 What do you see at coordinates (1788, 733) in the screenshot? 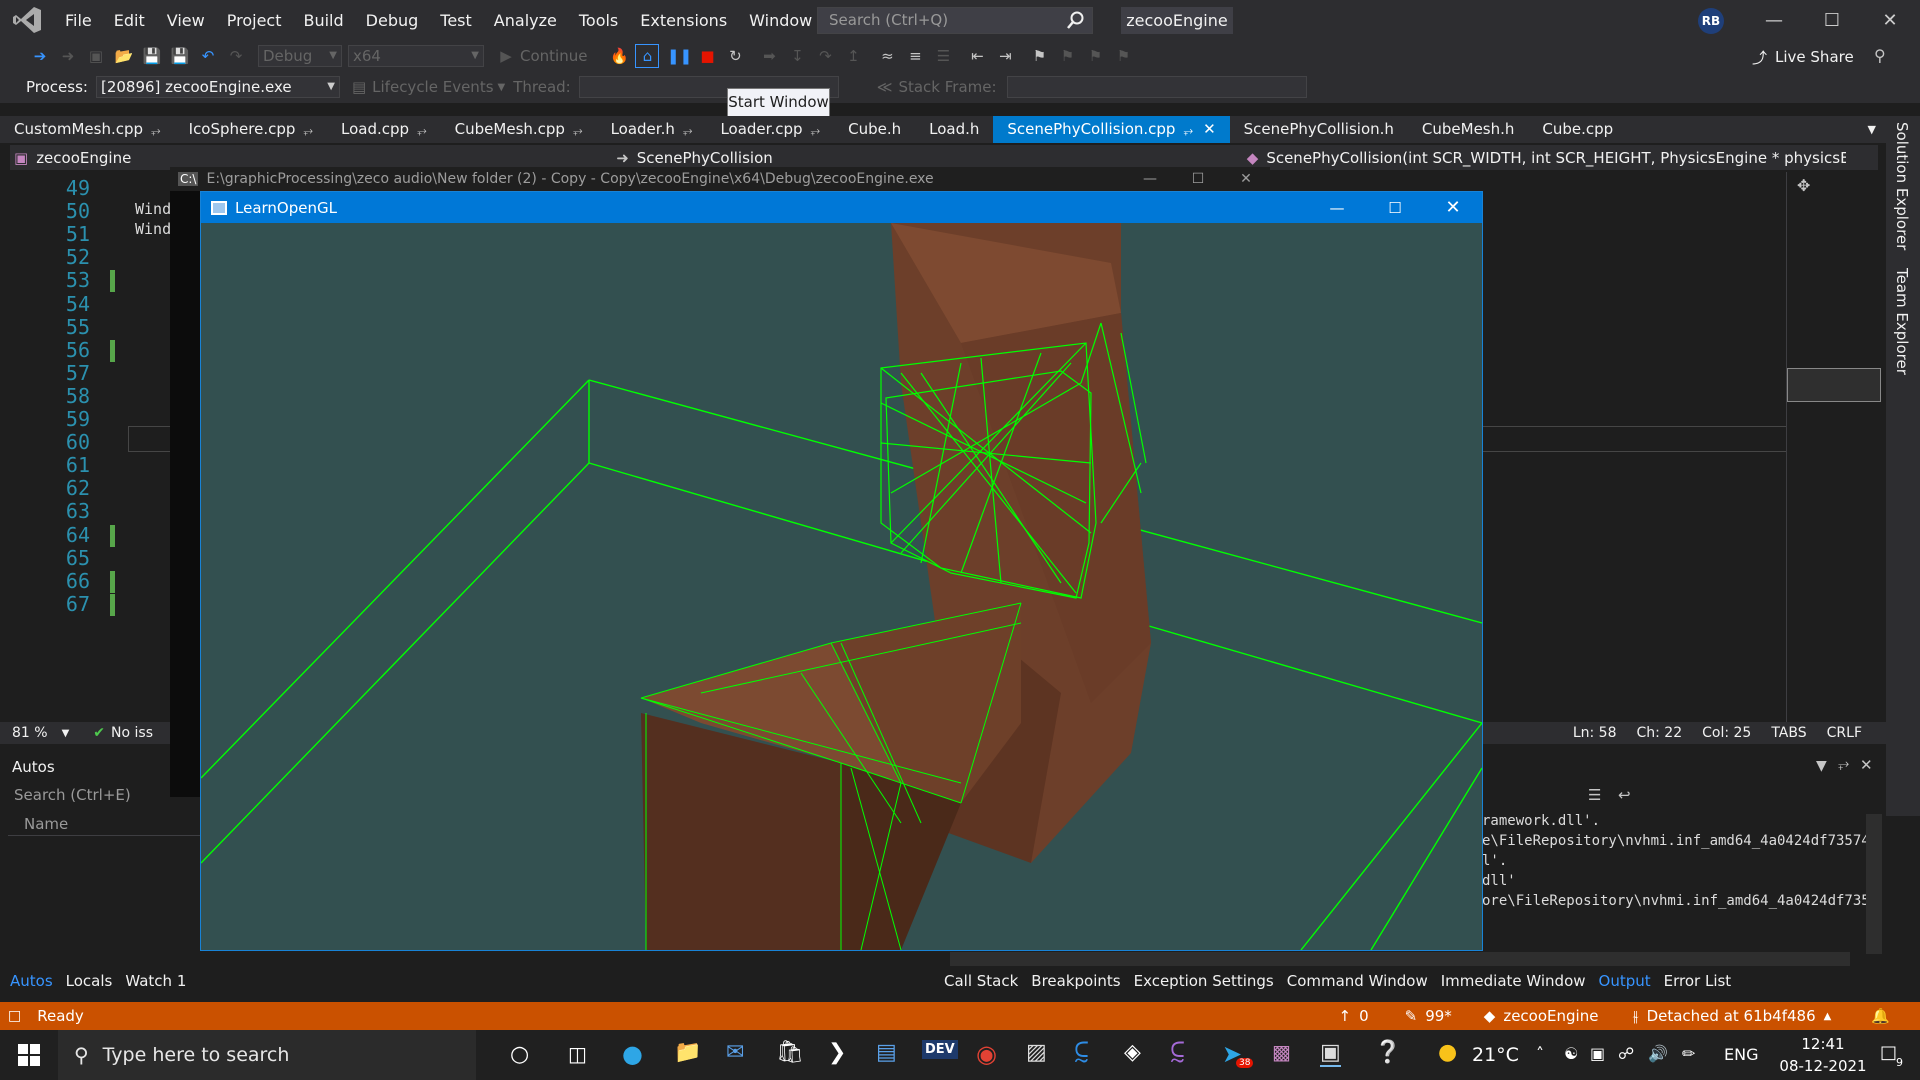
I see `tabs-indicator: TABS` at bounding box center [1788, 733].